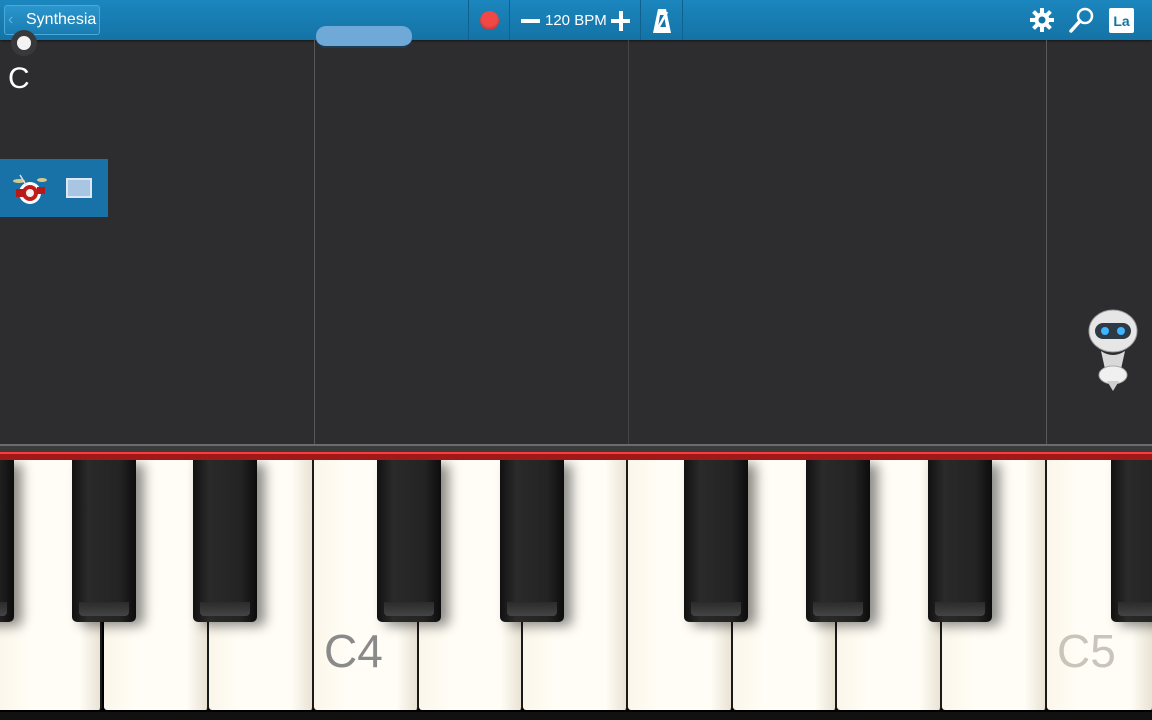  What do you see at coordinates (1082, 20) in the screenshot?
I see `magnifier-icon` at bounding box center [1082, 20].